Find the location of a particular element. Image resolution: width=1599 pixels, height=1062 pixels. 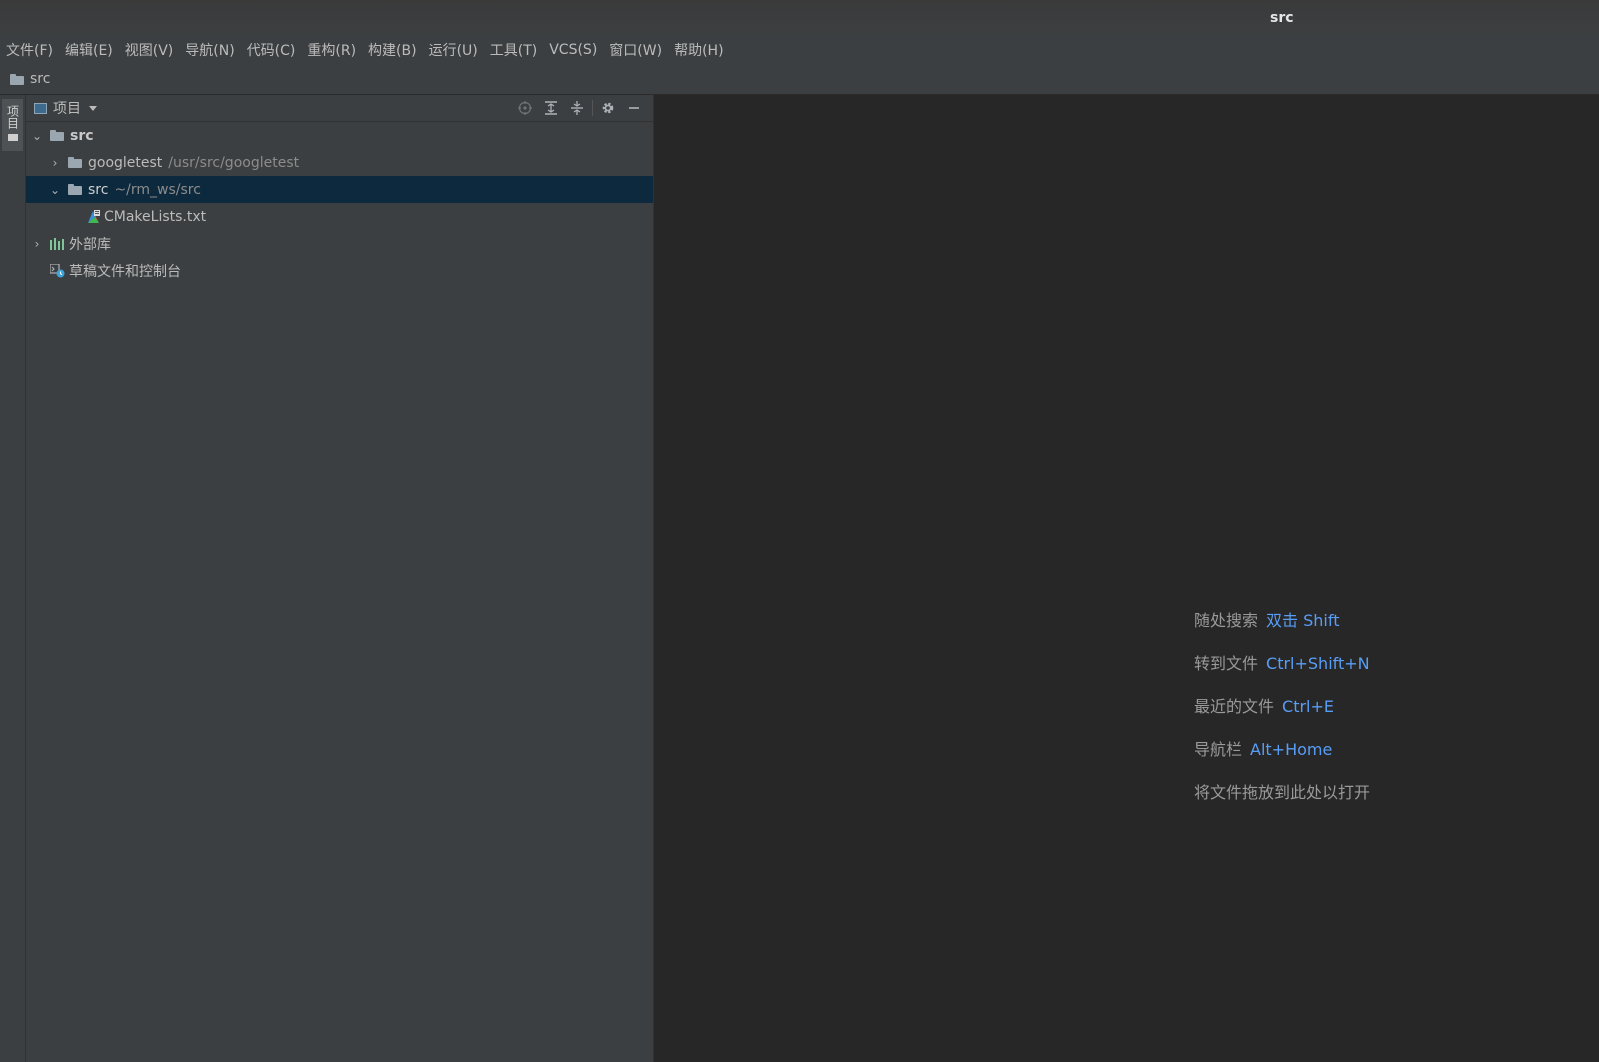

tree-row-src: ⌄ src ~/rm_ws/src is located at coordinates (339, 189).